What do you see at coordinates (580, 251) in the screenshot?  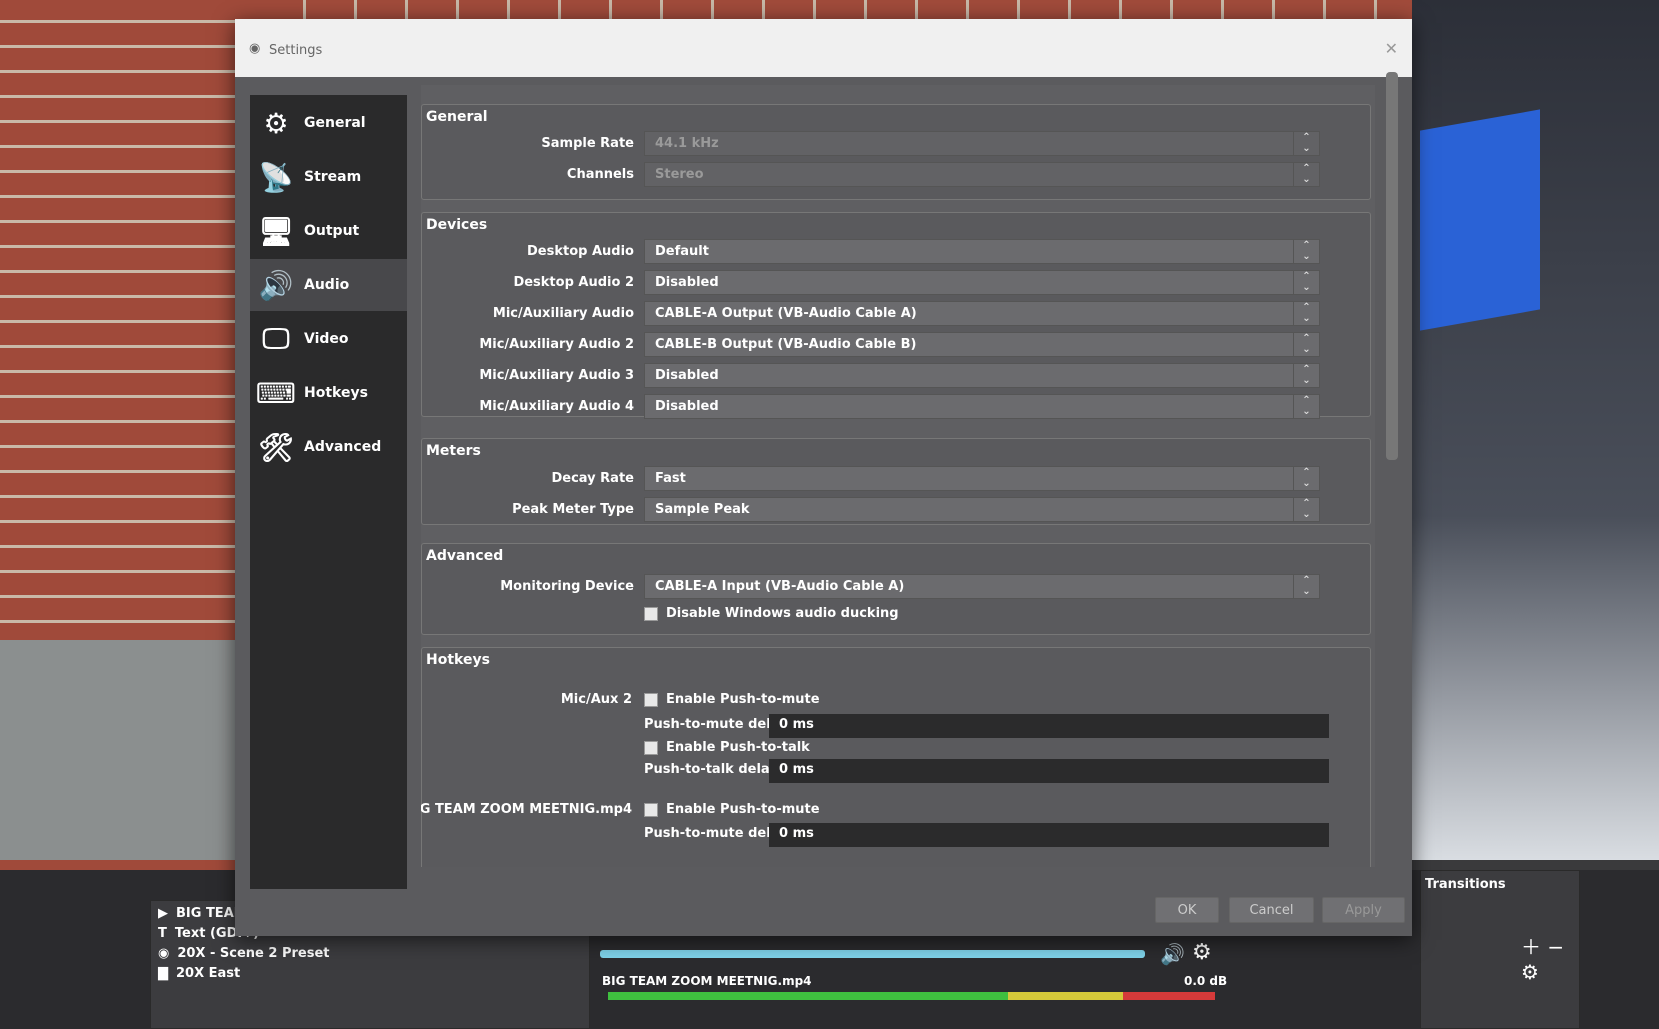 I see `device-label: Desktop Audio` at bounding box center [580, 251].